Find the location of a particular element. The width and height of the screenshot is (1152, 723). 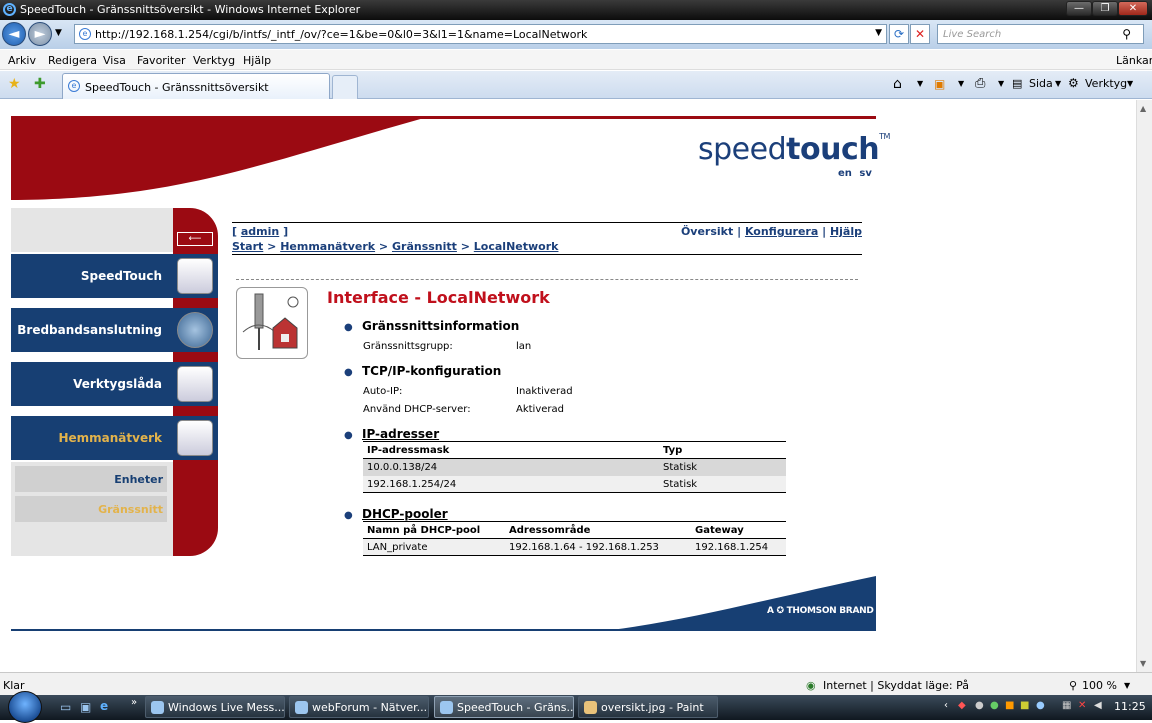

start-button is located at coordinates (25, 707).